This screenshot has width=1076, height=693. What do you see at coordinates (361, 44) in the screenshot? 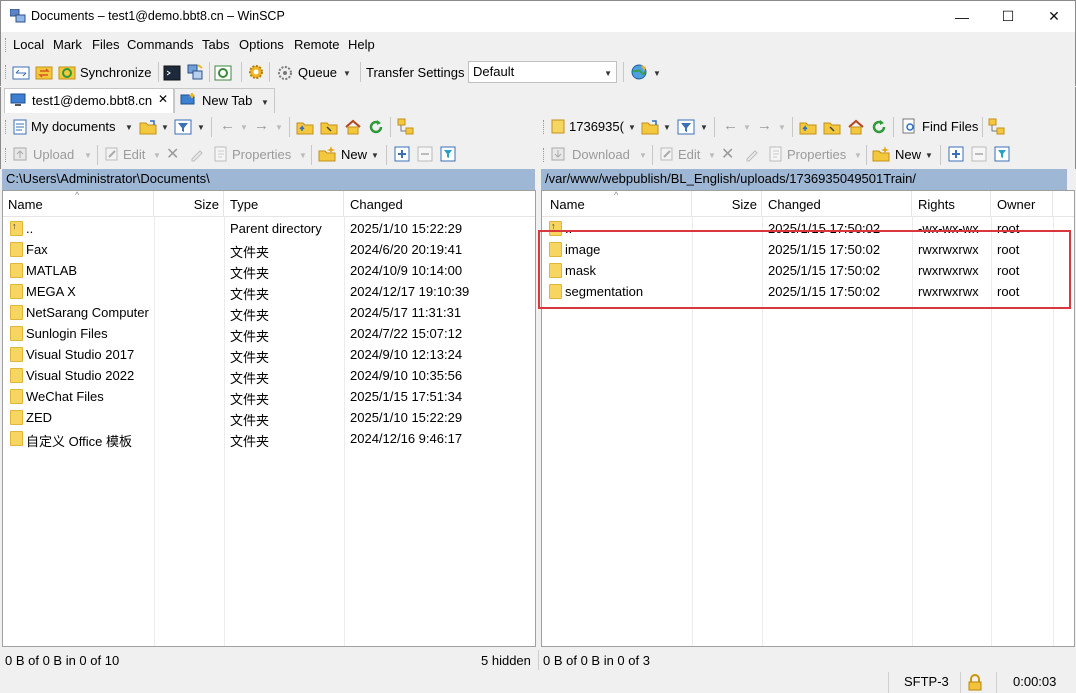
I see `menu-help: Help` at bounding box center [361, 44].